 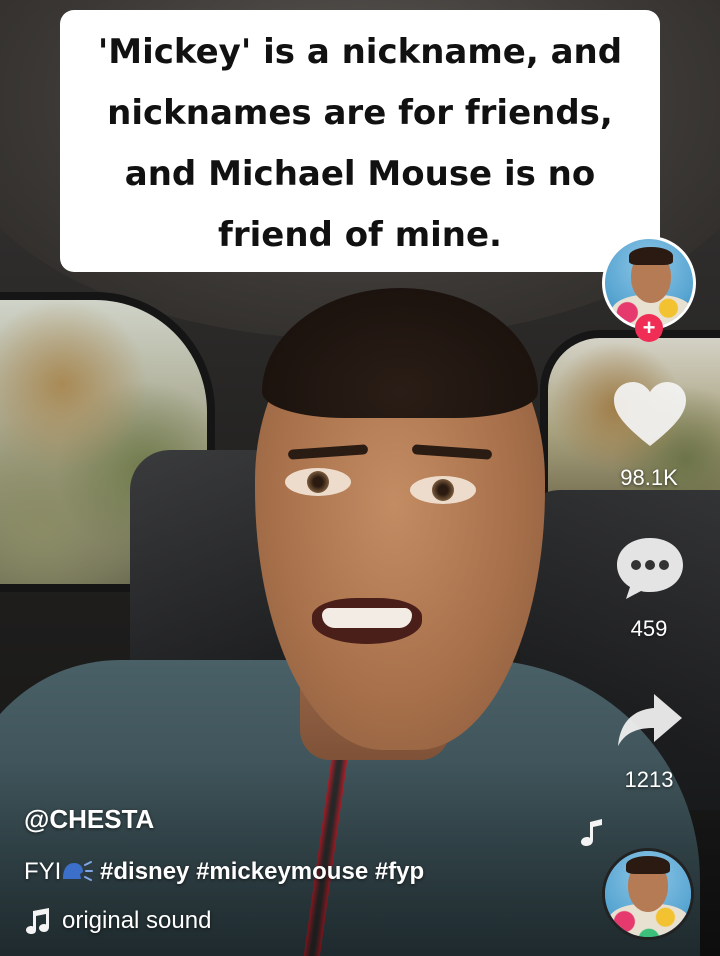 I want to click on heart-icon, so click(x=650, y=415).